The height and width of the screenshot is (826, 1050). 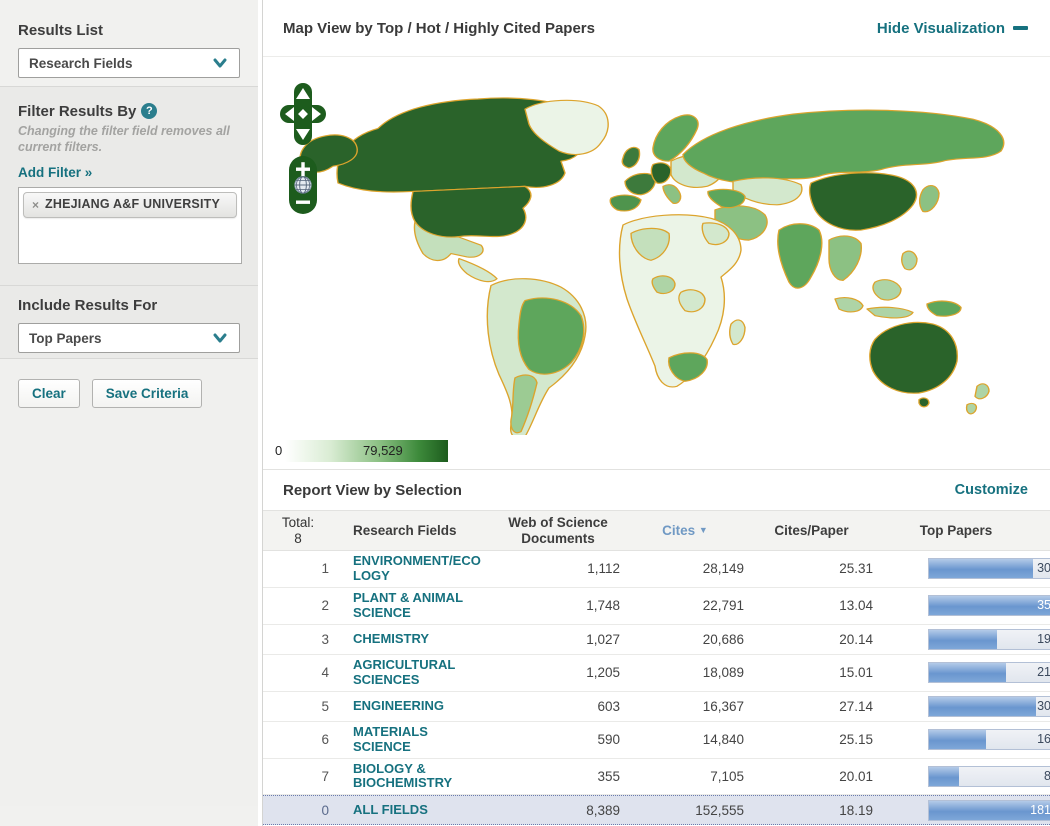 I want to click on top-papers-bar: 8, so click(x=989, y=776).